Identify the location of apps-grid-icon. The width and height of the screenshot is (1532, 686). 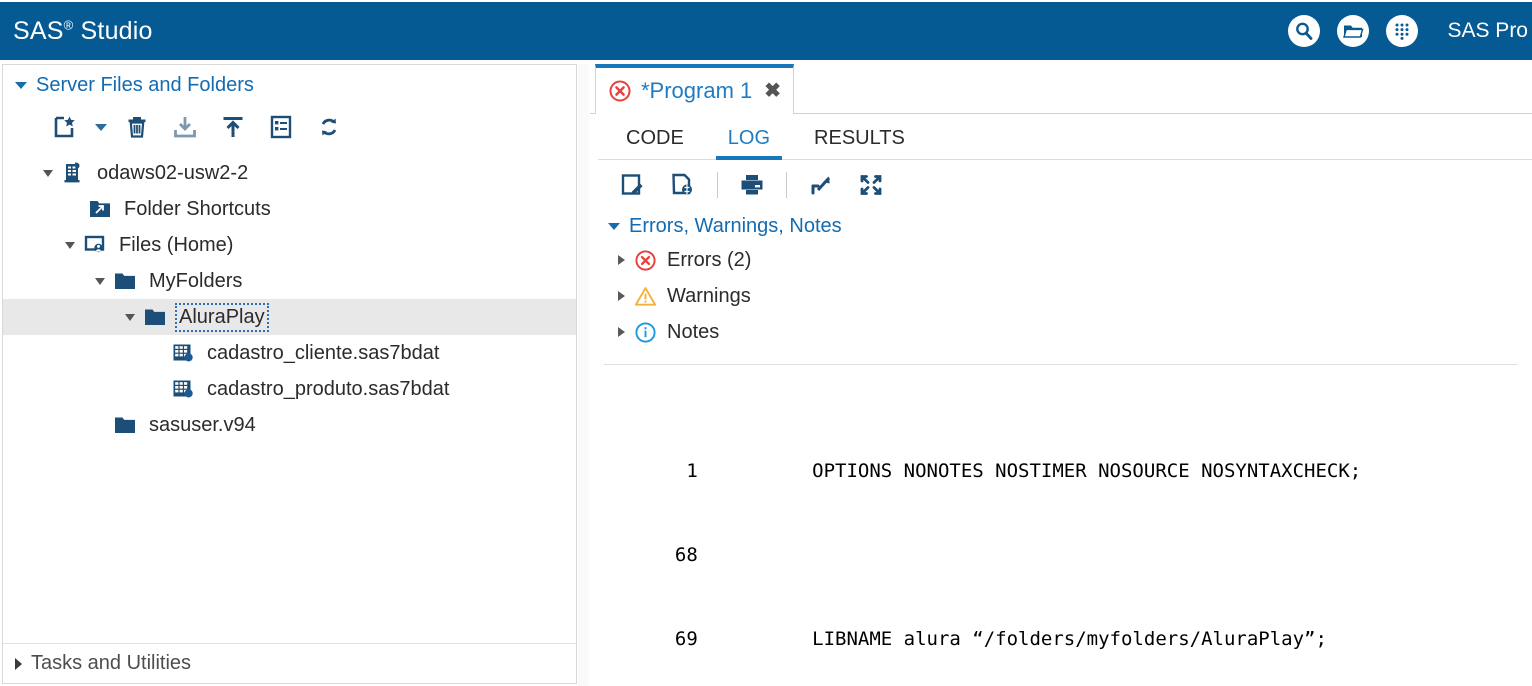
(1402, 31).